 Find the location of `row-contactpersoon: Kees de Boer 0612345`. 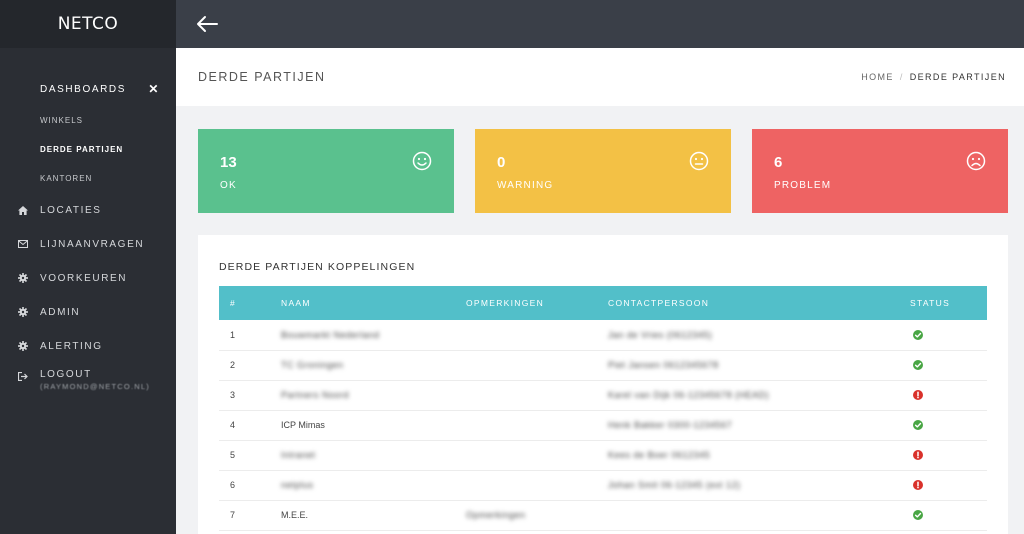

row-contactpersoon: Kees de Boer 0612345 is located at coordinates (759, 455).